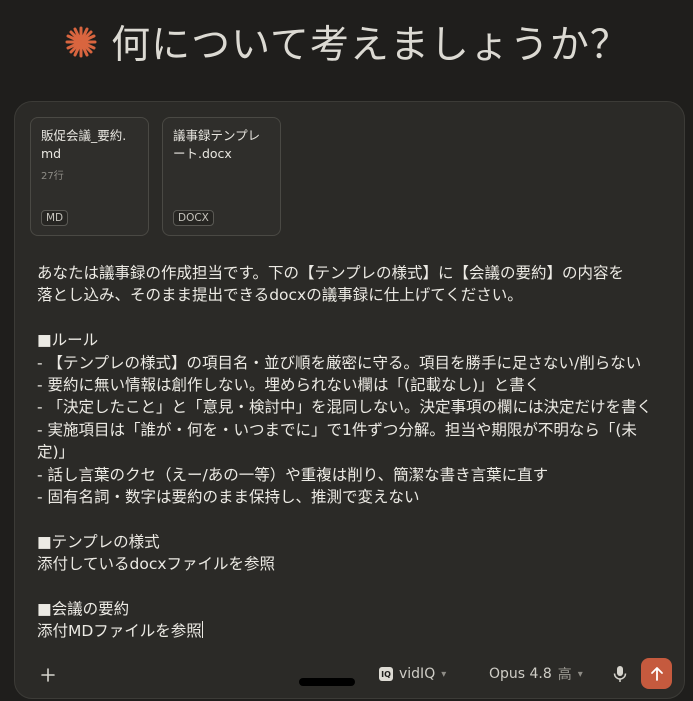  I want to click on attachment-name: 販促会議_要約.md, so click(84, 144).